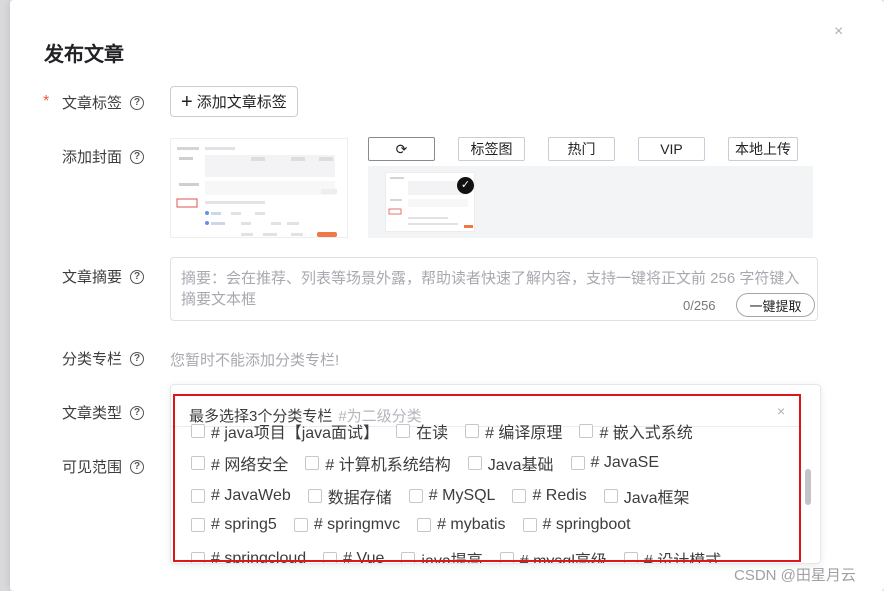 Image resolution: width=884 pixels, height=591 pixels. I want to click on option-label: # mysql高级, so click(563, 558).